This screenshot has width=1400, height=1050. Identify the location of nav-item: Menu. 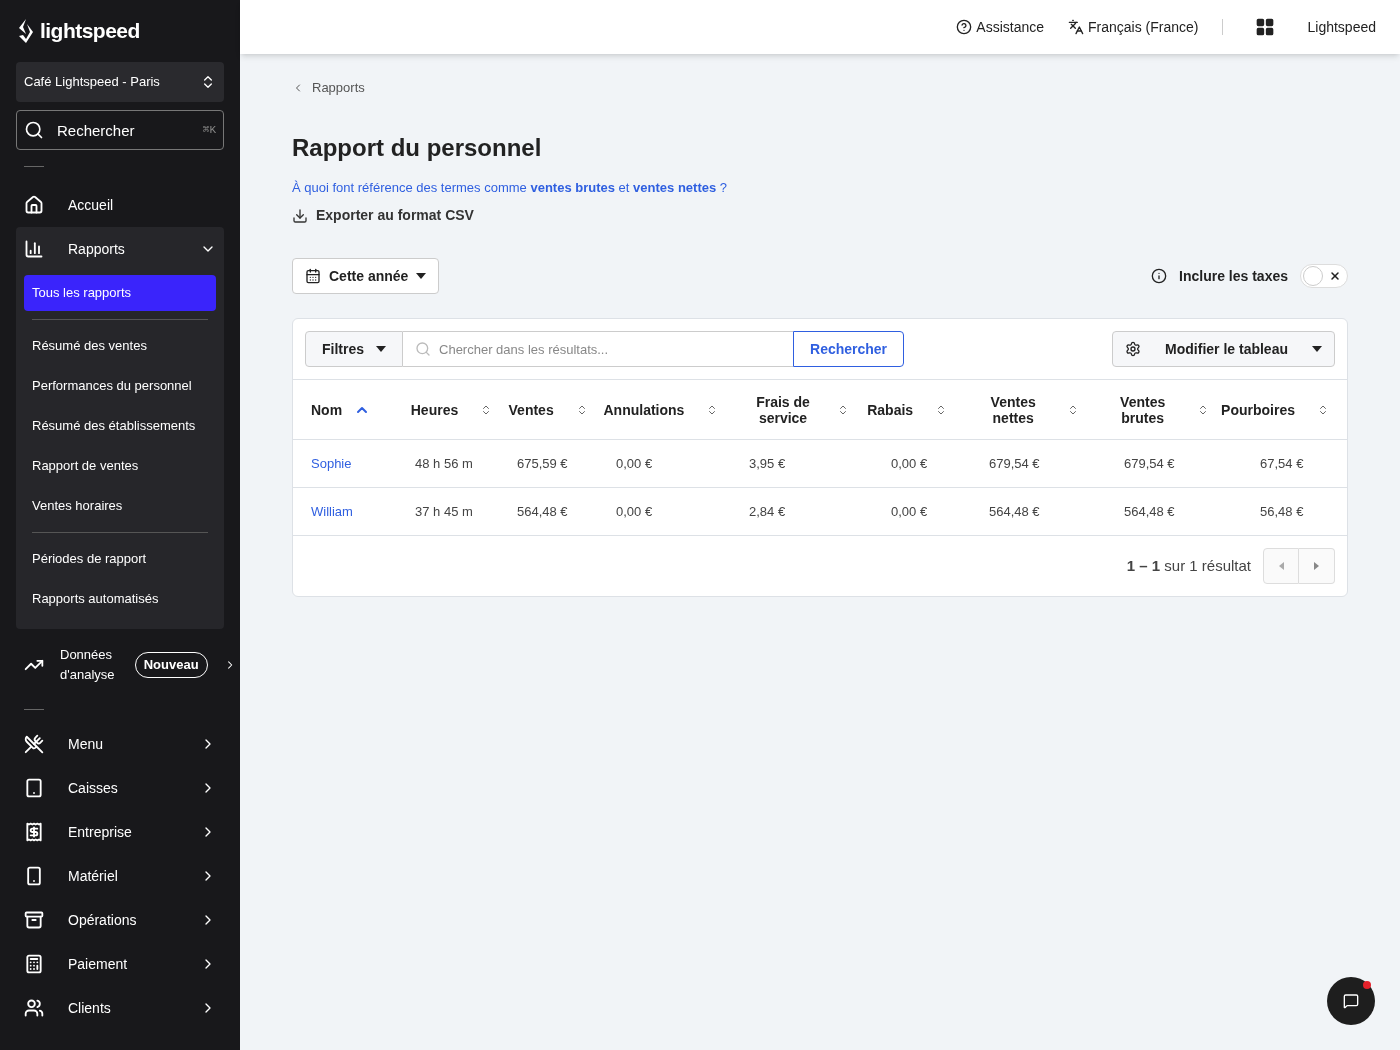
(120, 744).